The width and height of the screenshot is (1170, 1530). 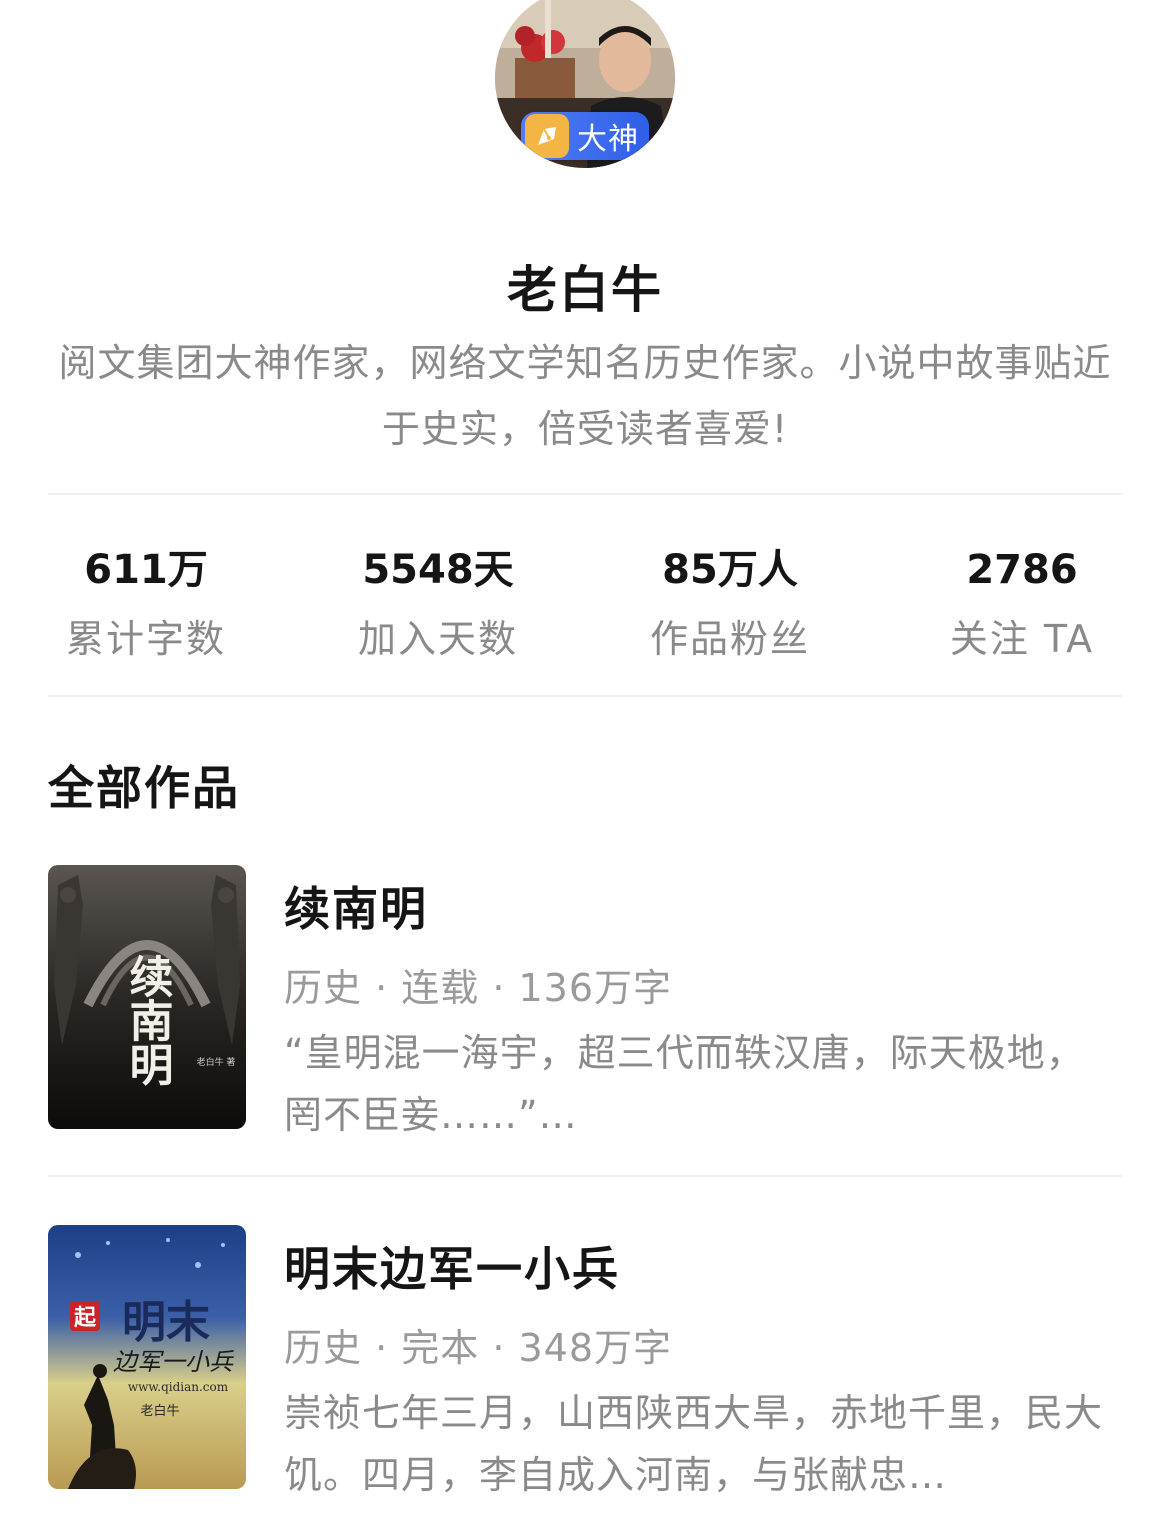 I want to click on stat-total-words: 611万 累计字数, so click(x=146, y=601).